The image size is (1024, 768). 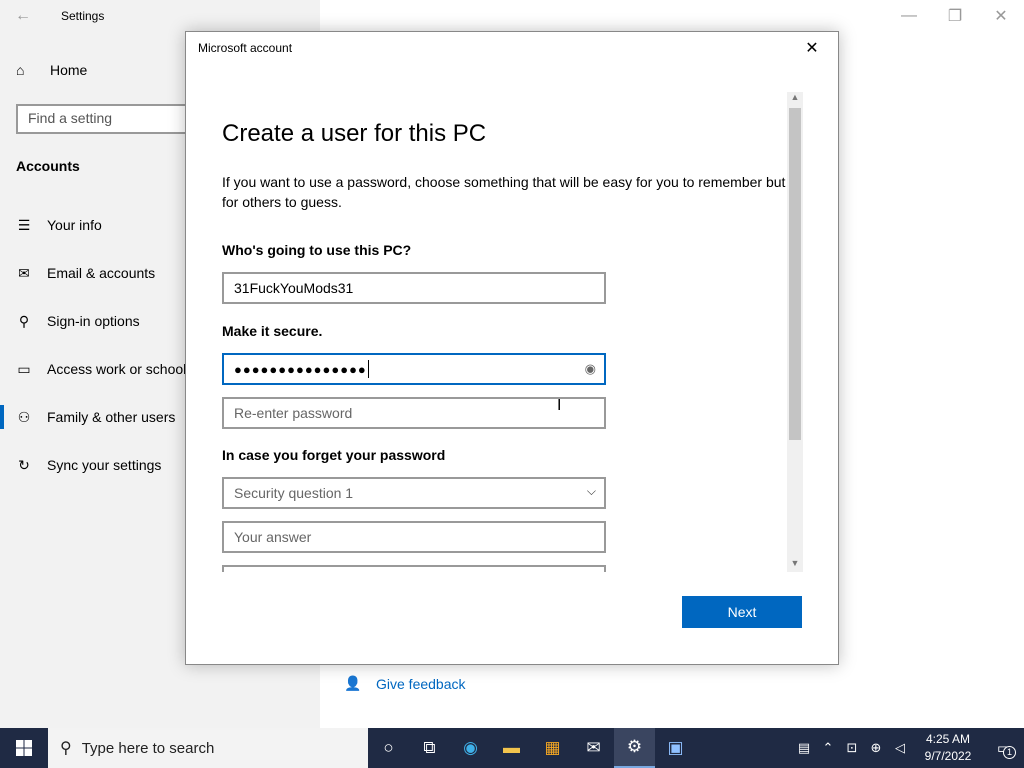 What do you see at coordinates (245, 48) in the screenshot?
I see `dialog-title: Microsoft account` at bounding box center [245, 48].